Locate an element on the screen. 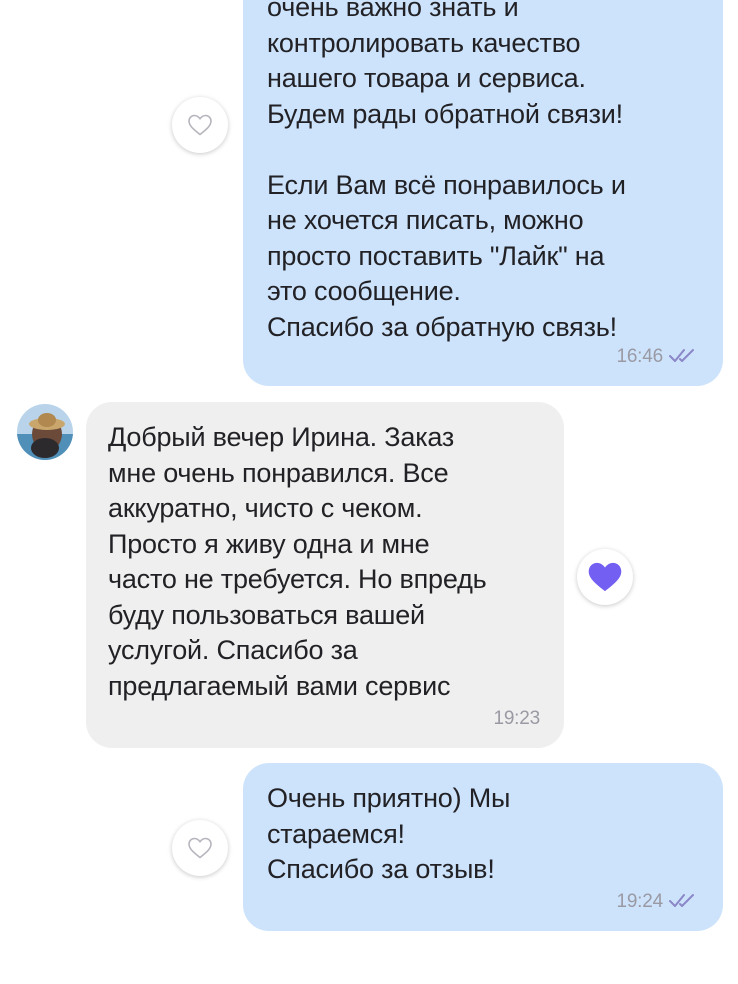 The width and height of the screenshot is (738, 984). message-line: Очень приятно) Мы is located at coordinates (389, 798).